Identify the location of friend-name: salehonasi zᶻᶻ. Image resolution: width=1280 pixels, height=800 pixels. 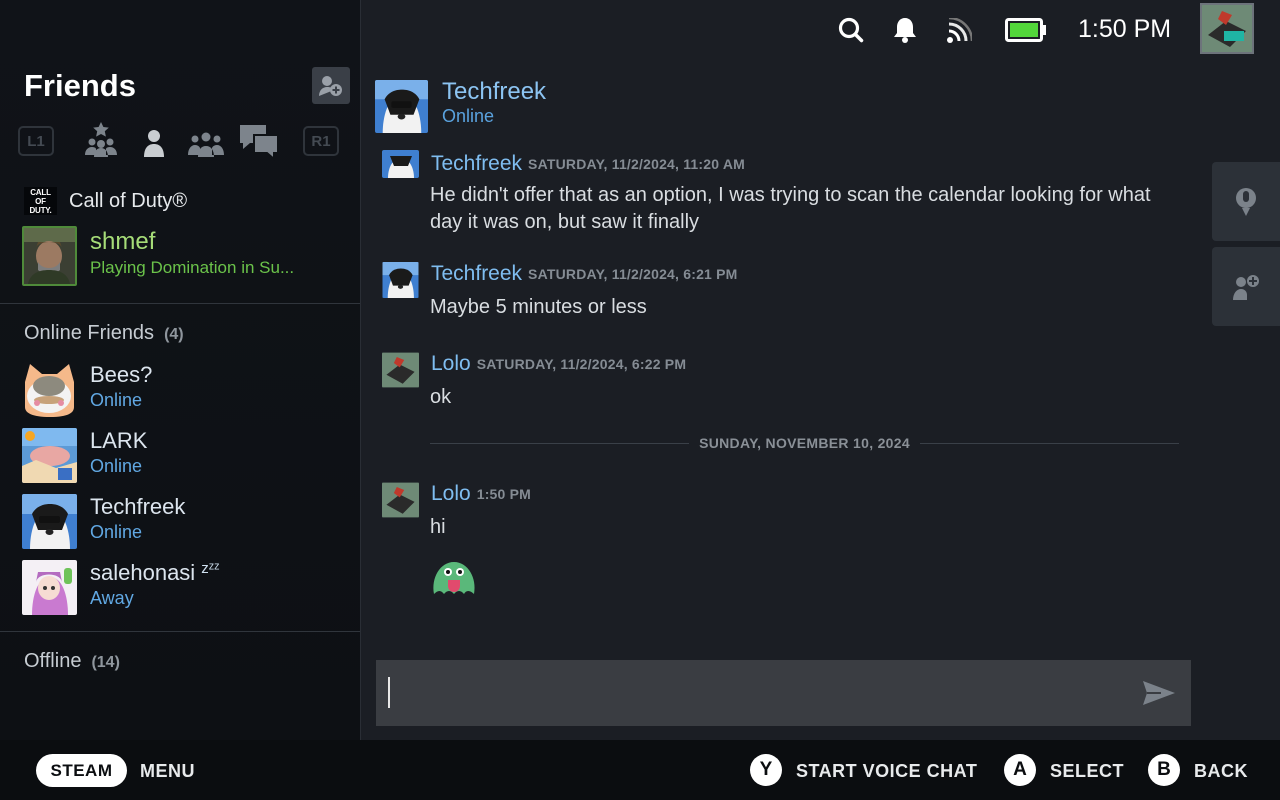
(155, 572).